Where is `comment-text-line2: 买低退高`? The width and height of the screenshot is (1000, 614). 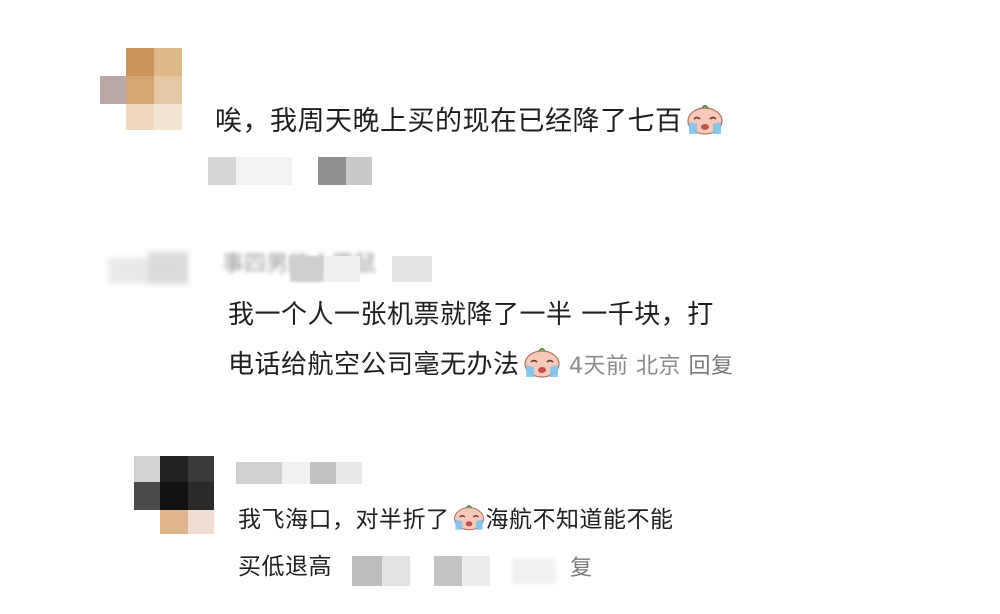
comment-text-line2: 买低退高 is located at coordinates (285, 567).